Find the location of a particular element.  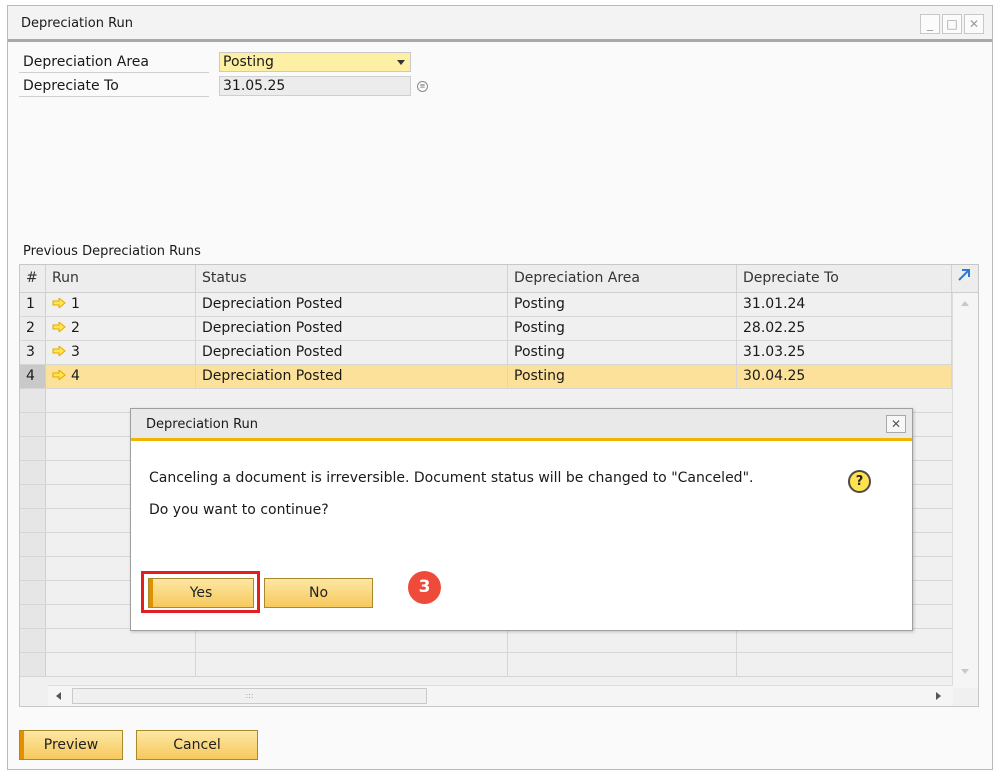

header-depreciate-to: Depreciate To is located at coordinates (844, 278).